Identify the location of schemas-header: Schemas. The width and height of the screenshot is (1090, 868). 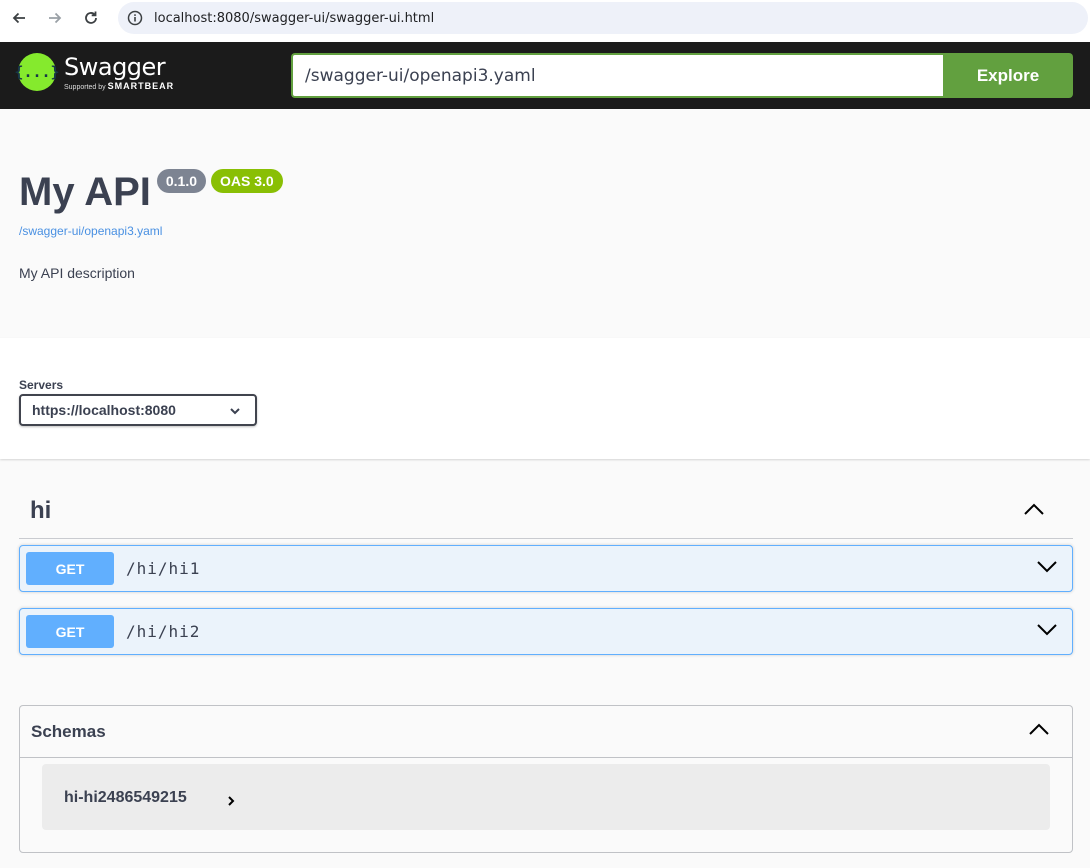
(546, 732).